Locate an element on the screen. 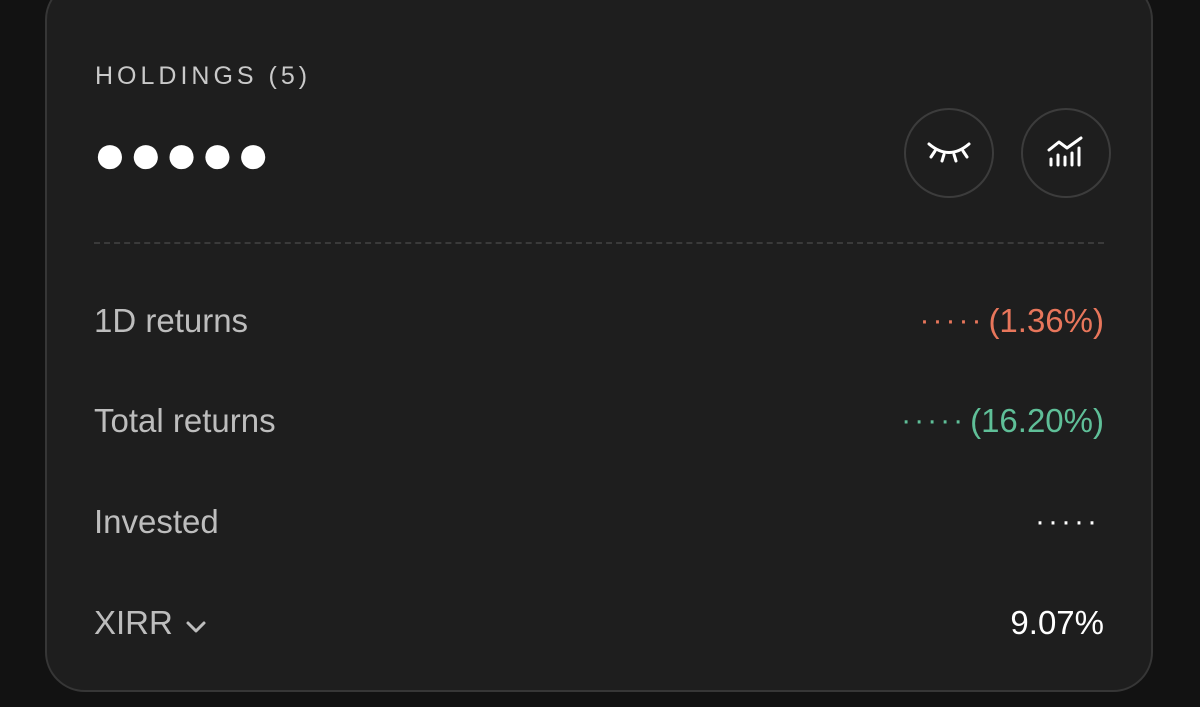 Image resolution: width=1200 pixels, height=707 pixels. one-day-returns-value: ····· (1.36%) is located at coordinates (1011, 321).